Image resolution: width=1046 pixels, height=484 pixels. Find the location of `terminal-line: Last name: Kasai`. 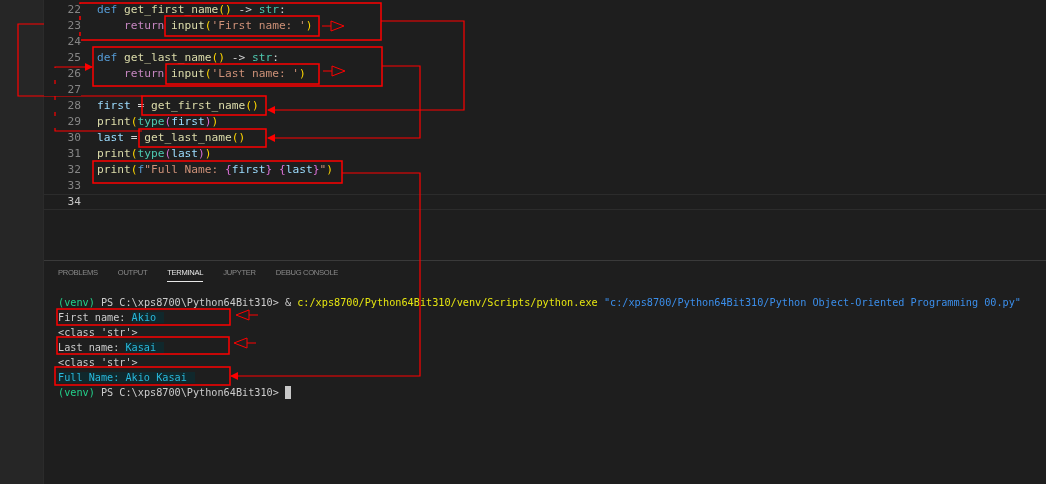

terminal-line: Last name: Kasai is located at coordinates (111, 347).